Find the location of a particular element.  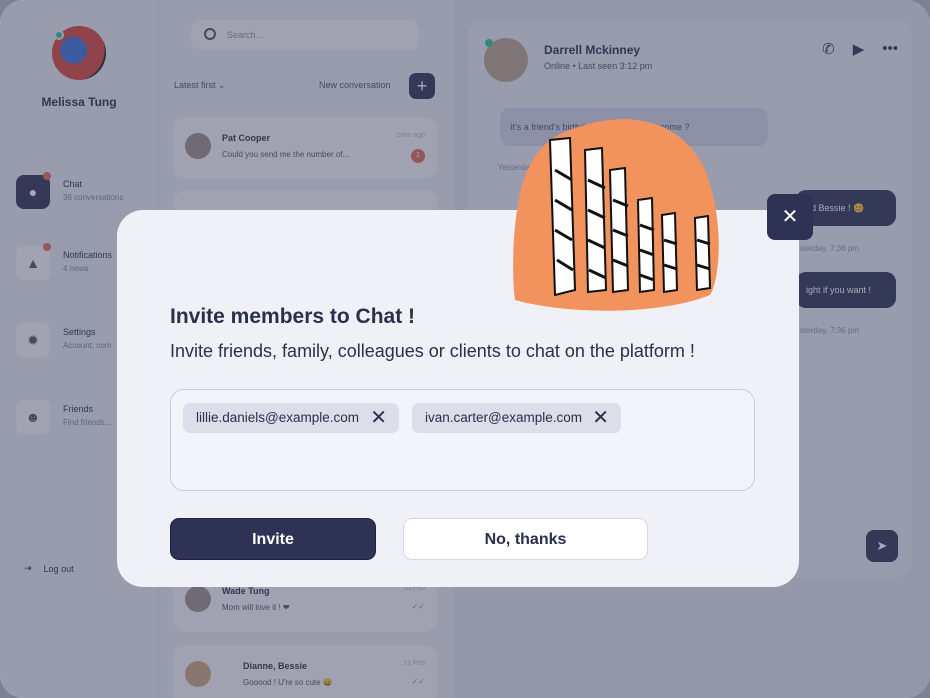

close-icon: ✕ is located at coordinates (790, 217).